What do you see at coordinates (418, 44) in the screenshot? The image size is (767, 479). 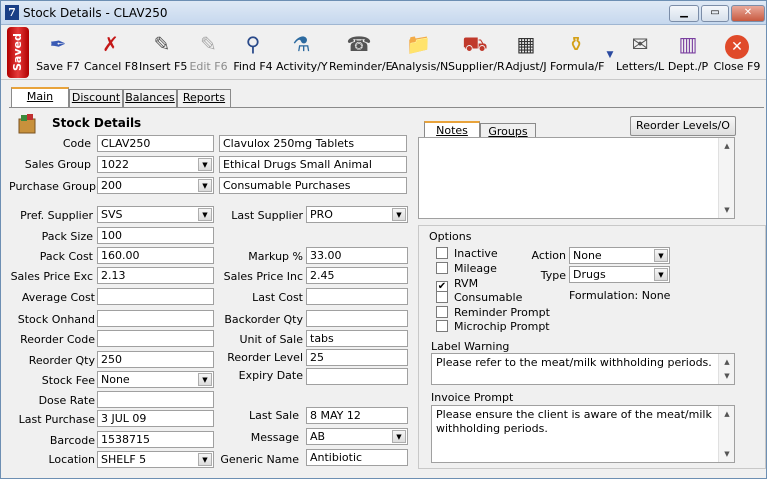 I see `analysis-icon: 📁` at bounding box center [418, 44].